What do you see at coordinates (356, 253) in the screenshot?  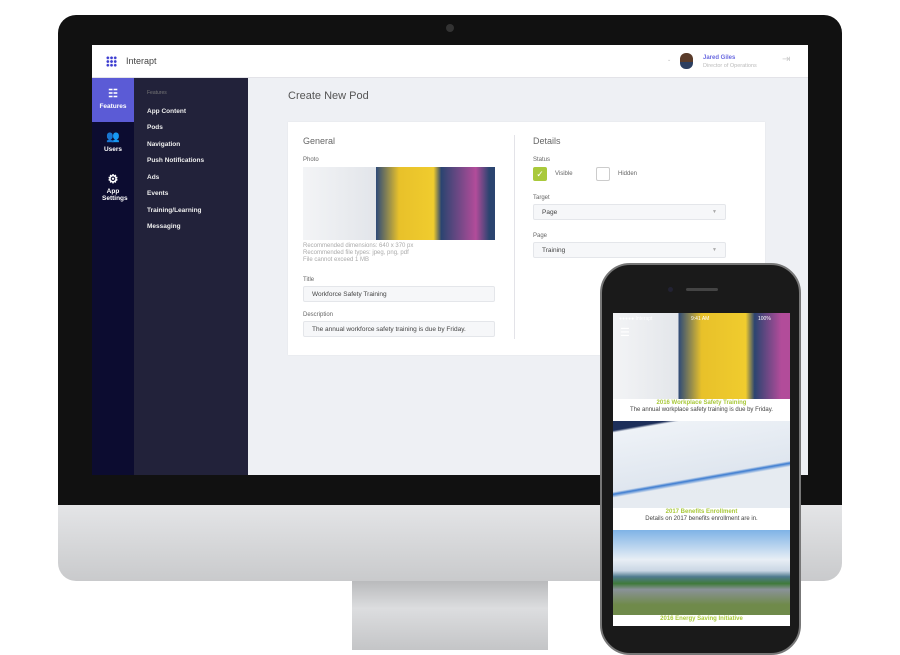 I see `photo-hint-types: Recommended file types: jpeg, png, pdf` at bounding box center [356, 253].